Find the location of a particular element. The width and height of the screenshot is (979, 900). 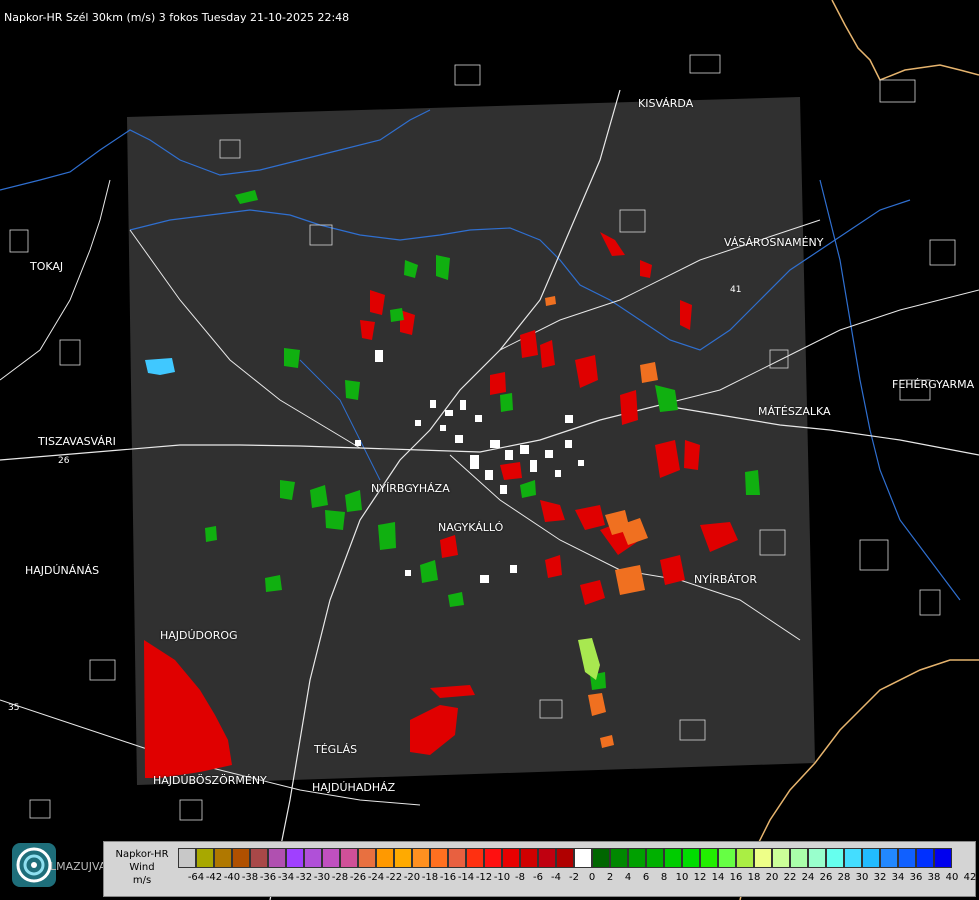

legend-tick-label: -38 is located at coordinates (250, 877).